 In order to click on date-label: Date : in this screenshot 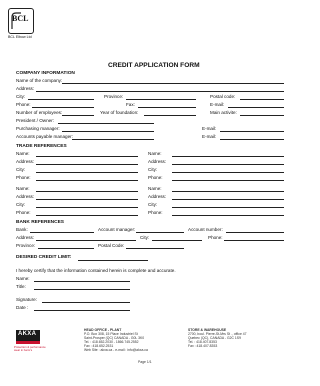, I will do `click(22, 307)`.